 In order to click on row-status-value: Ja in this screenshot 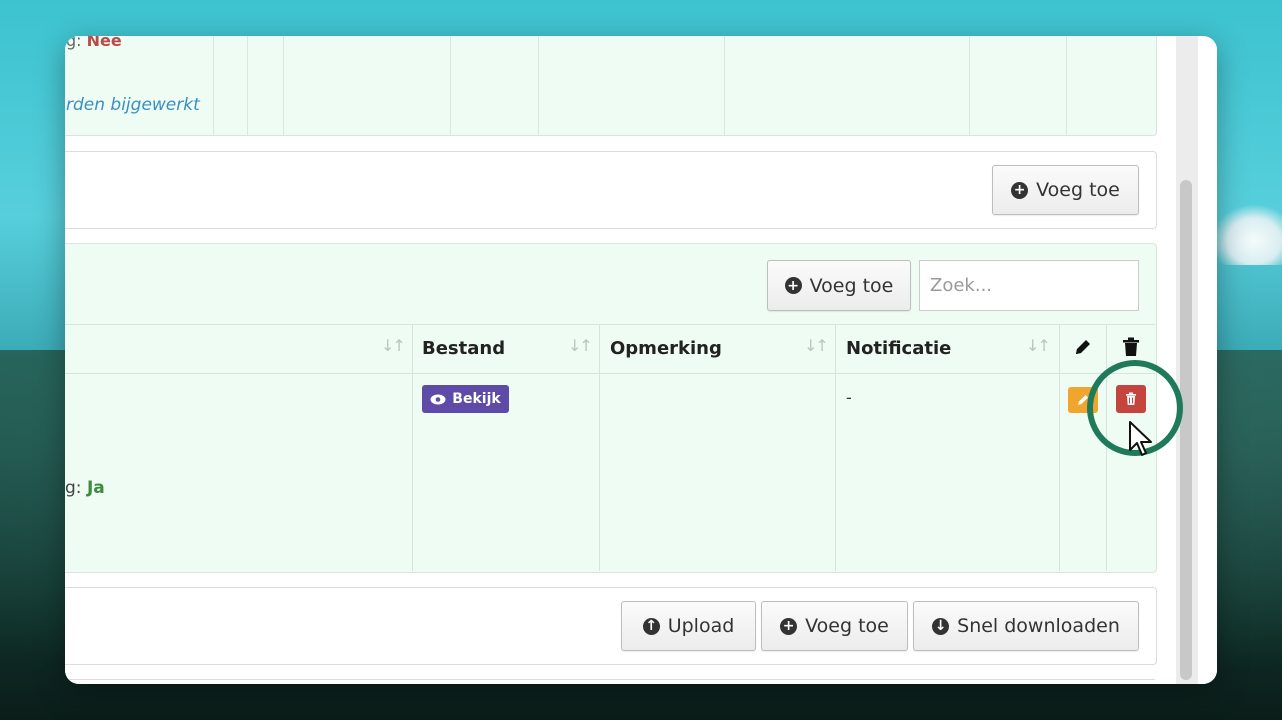, I will do `click(95, 488)`.